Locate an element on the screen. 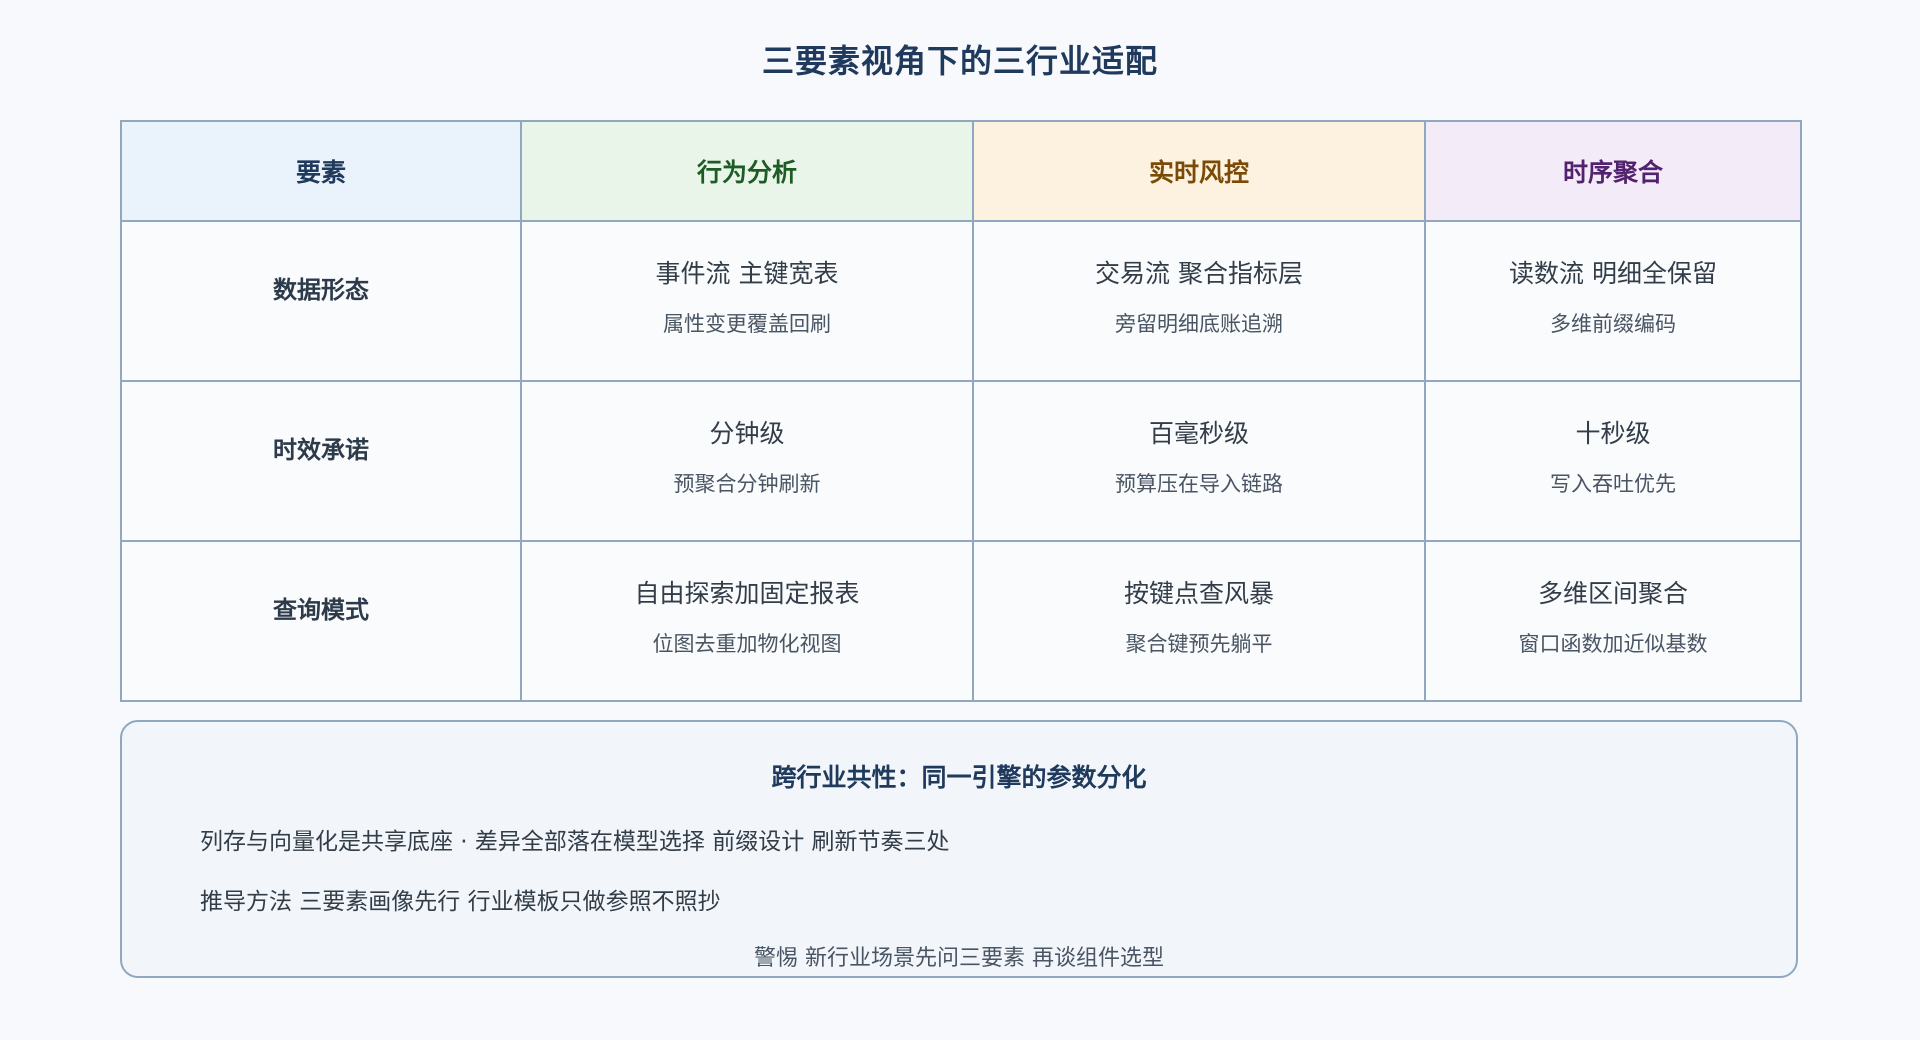 The image size is (1920, 1040). cell-sub: 写入吞吐优先 is located at coordinates (1613, 484).